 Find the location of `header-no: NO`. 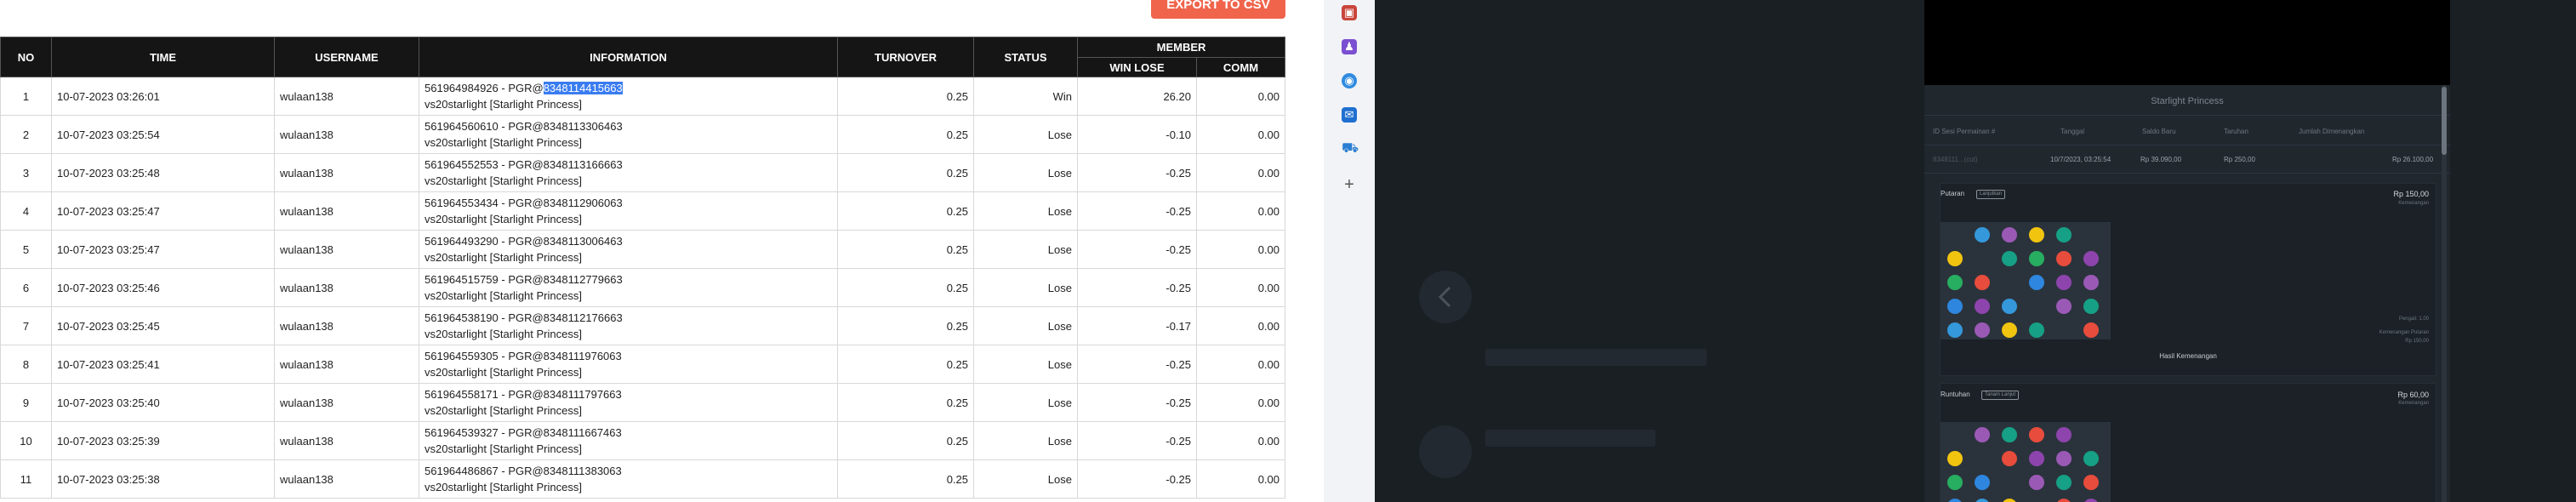

header-no: NO is located at coordinates (26, 57).